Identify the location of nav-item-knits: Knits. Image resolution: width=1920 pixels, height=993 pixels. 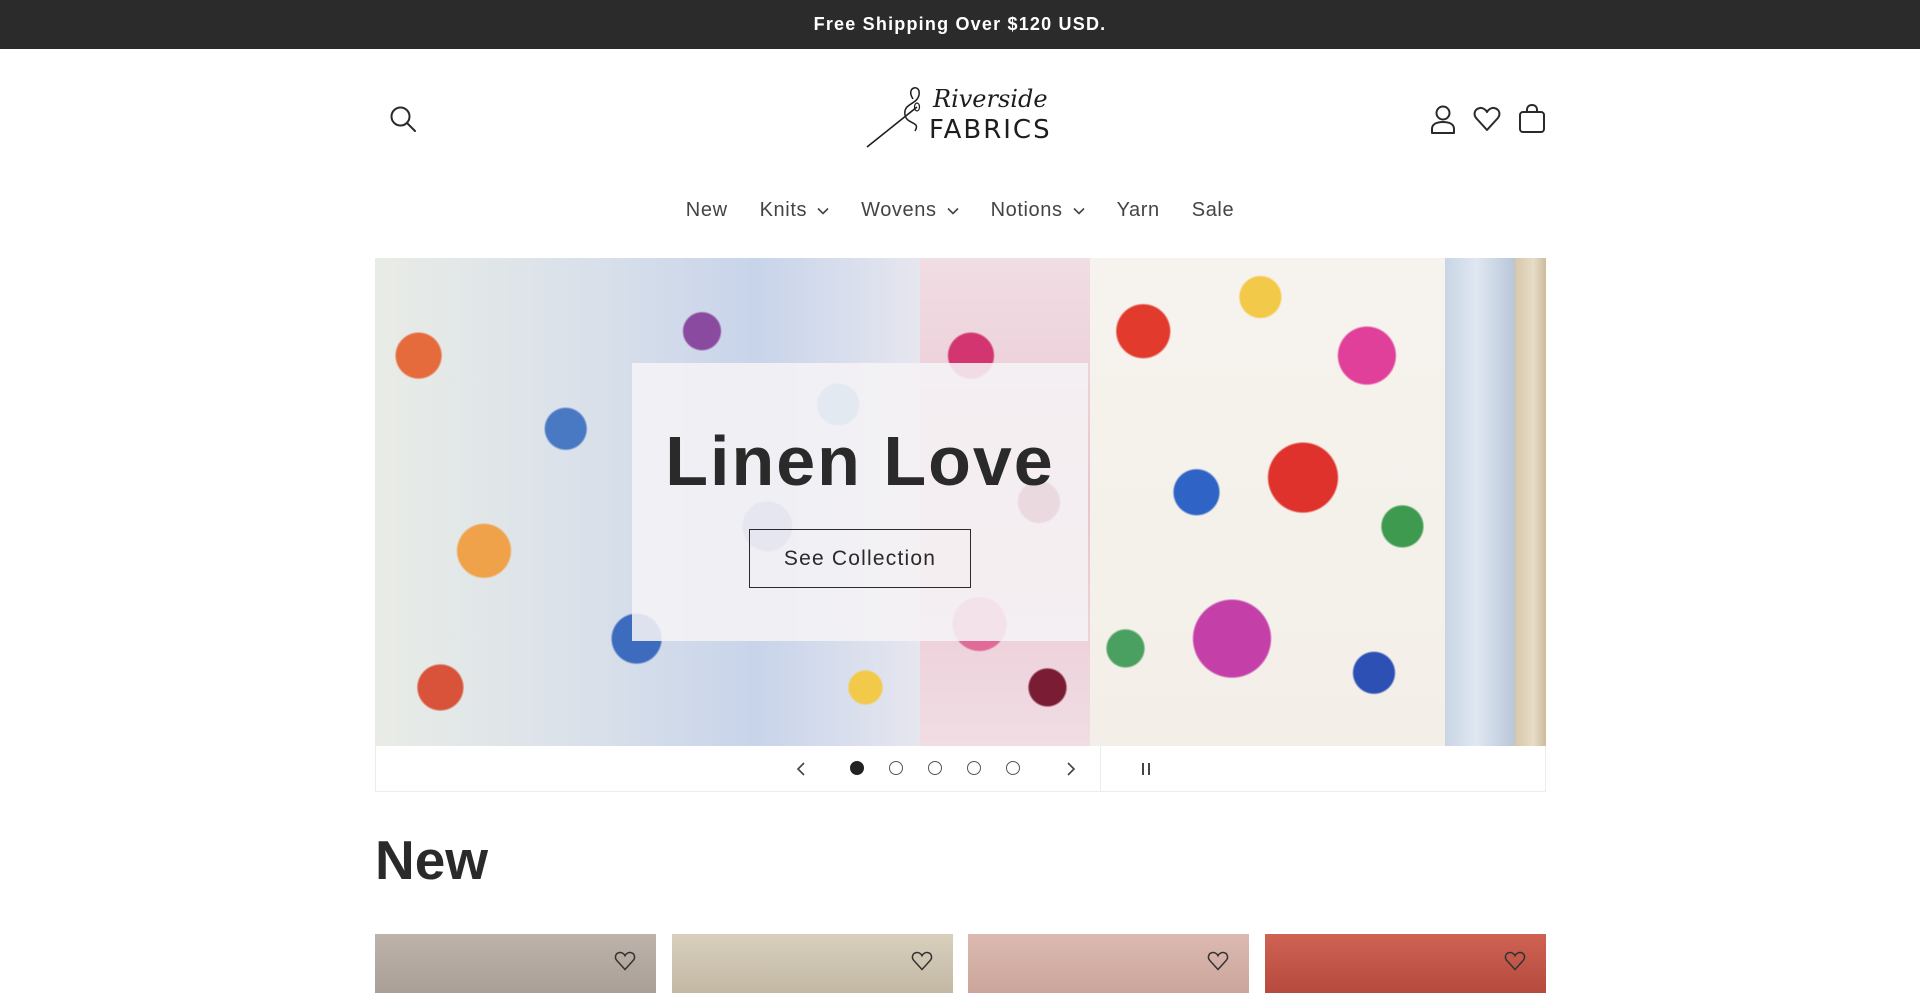
(794, 187).